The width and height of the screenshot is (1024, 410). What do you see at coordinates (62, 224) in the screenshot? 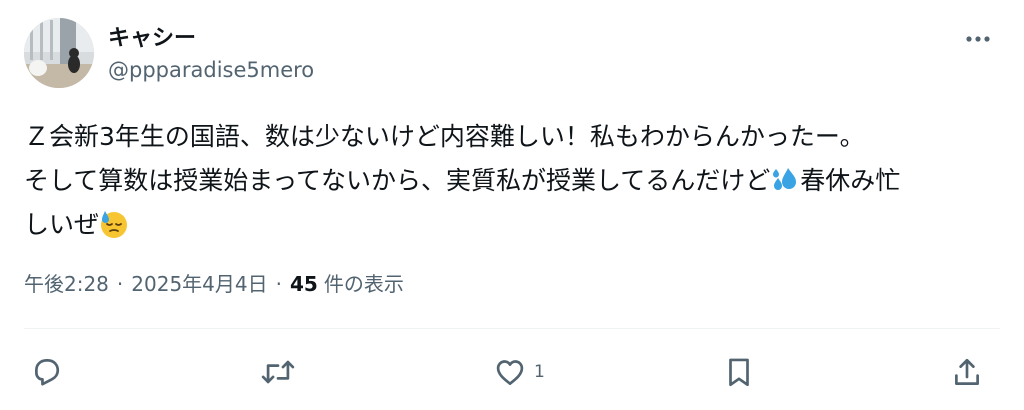
I see `tweet-line-3-text: しいぜ` at bounding box center [62, 224].